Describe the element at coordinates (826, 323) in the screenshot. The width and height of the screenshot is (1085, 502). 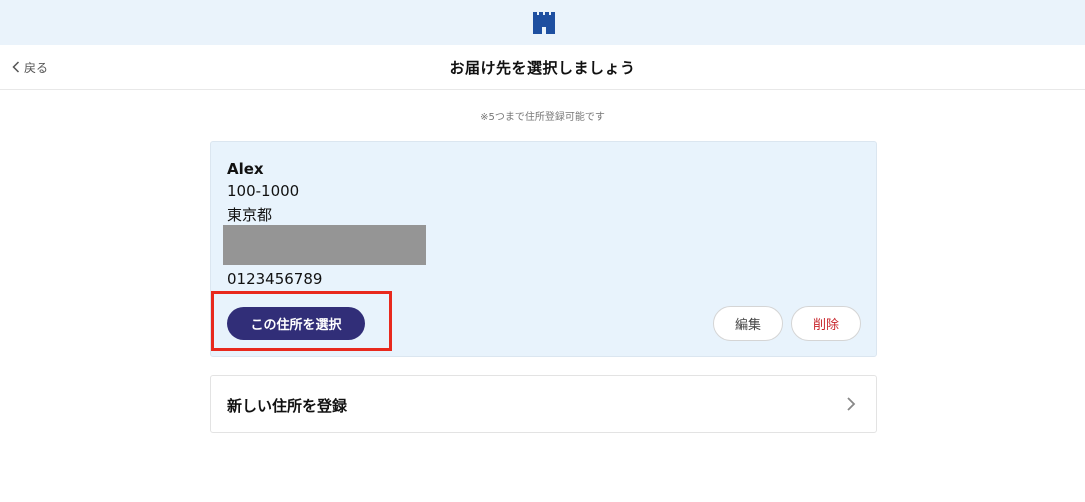
I see `delete-address-button: 削除` at that location.